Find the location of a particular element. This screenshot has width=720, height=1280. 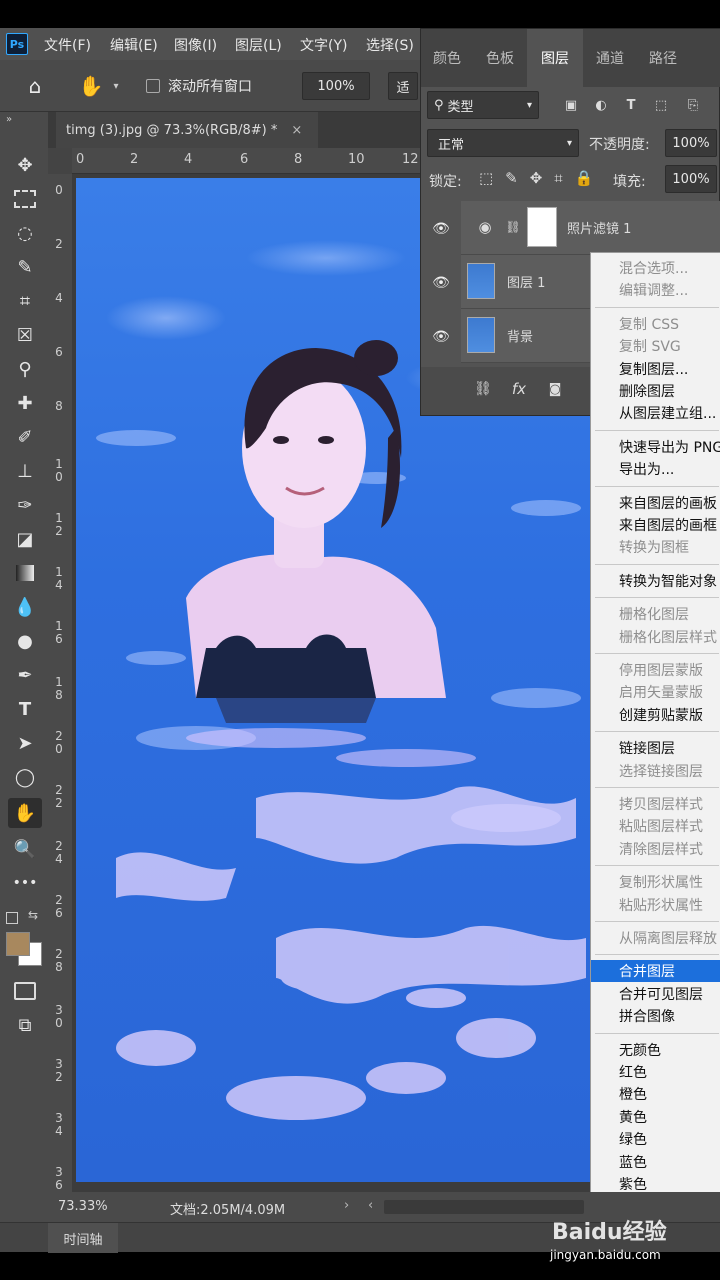

quick-select-tool-icon: ✎ is located at coordinates (25, 267).